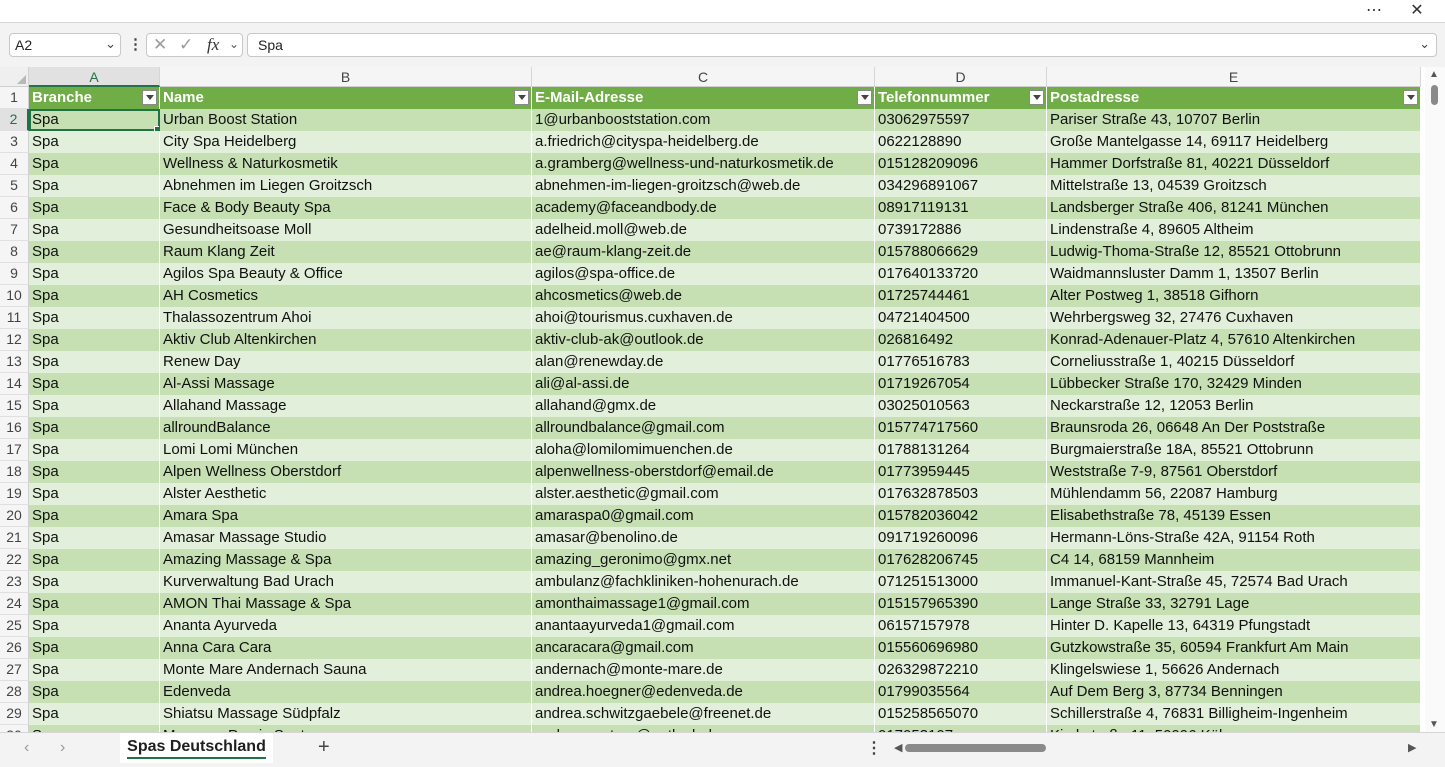  Describe the element at coordinates (703, 692) in the screenshot. I see `table-cell: andrea.hoegner@edenveda.de` at that location.